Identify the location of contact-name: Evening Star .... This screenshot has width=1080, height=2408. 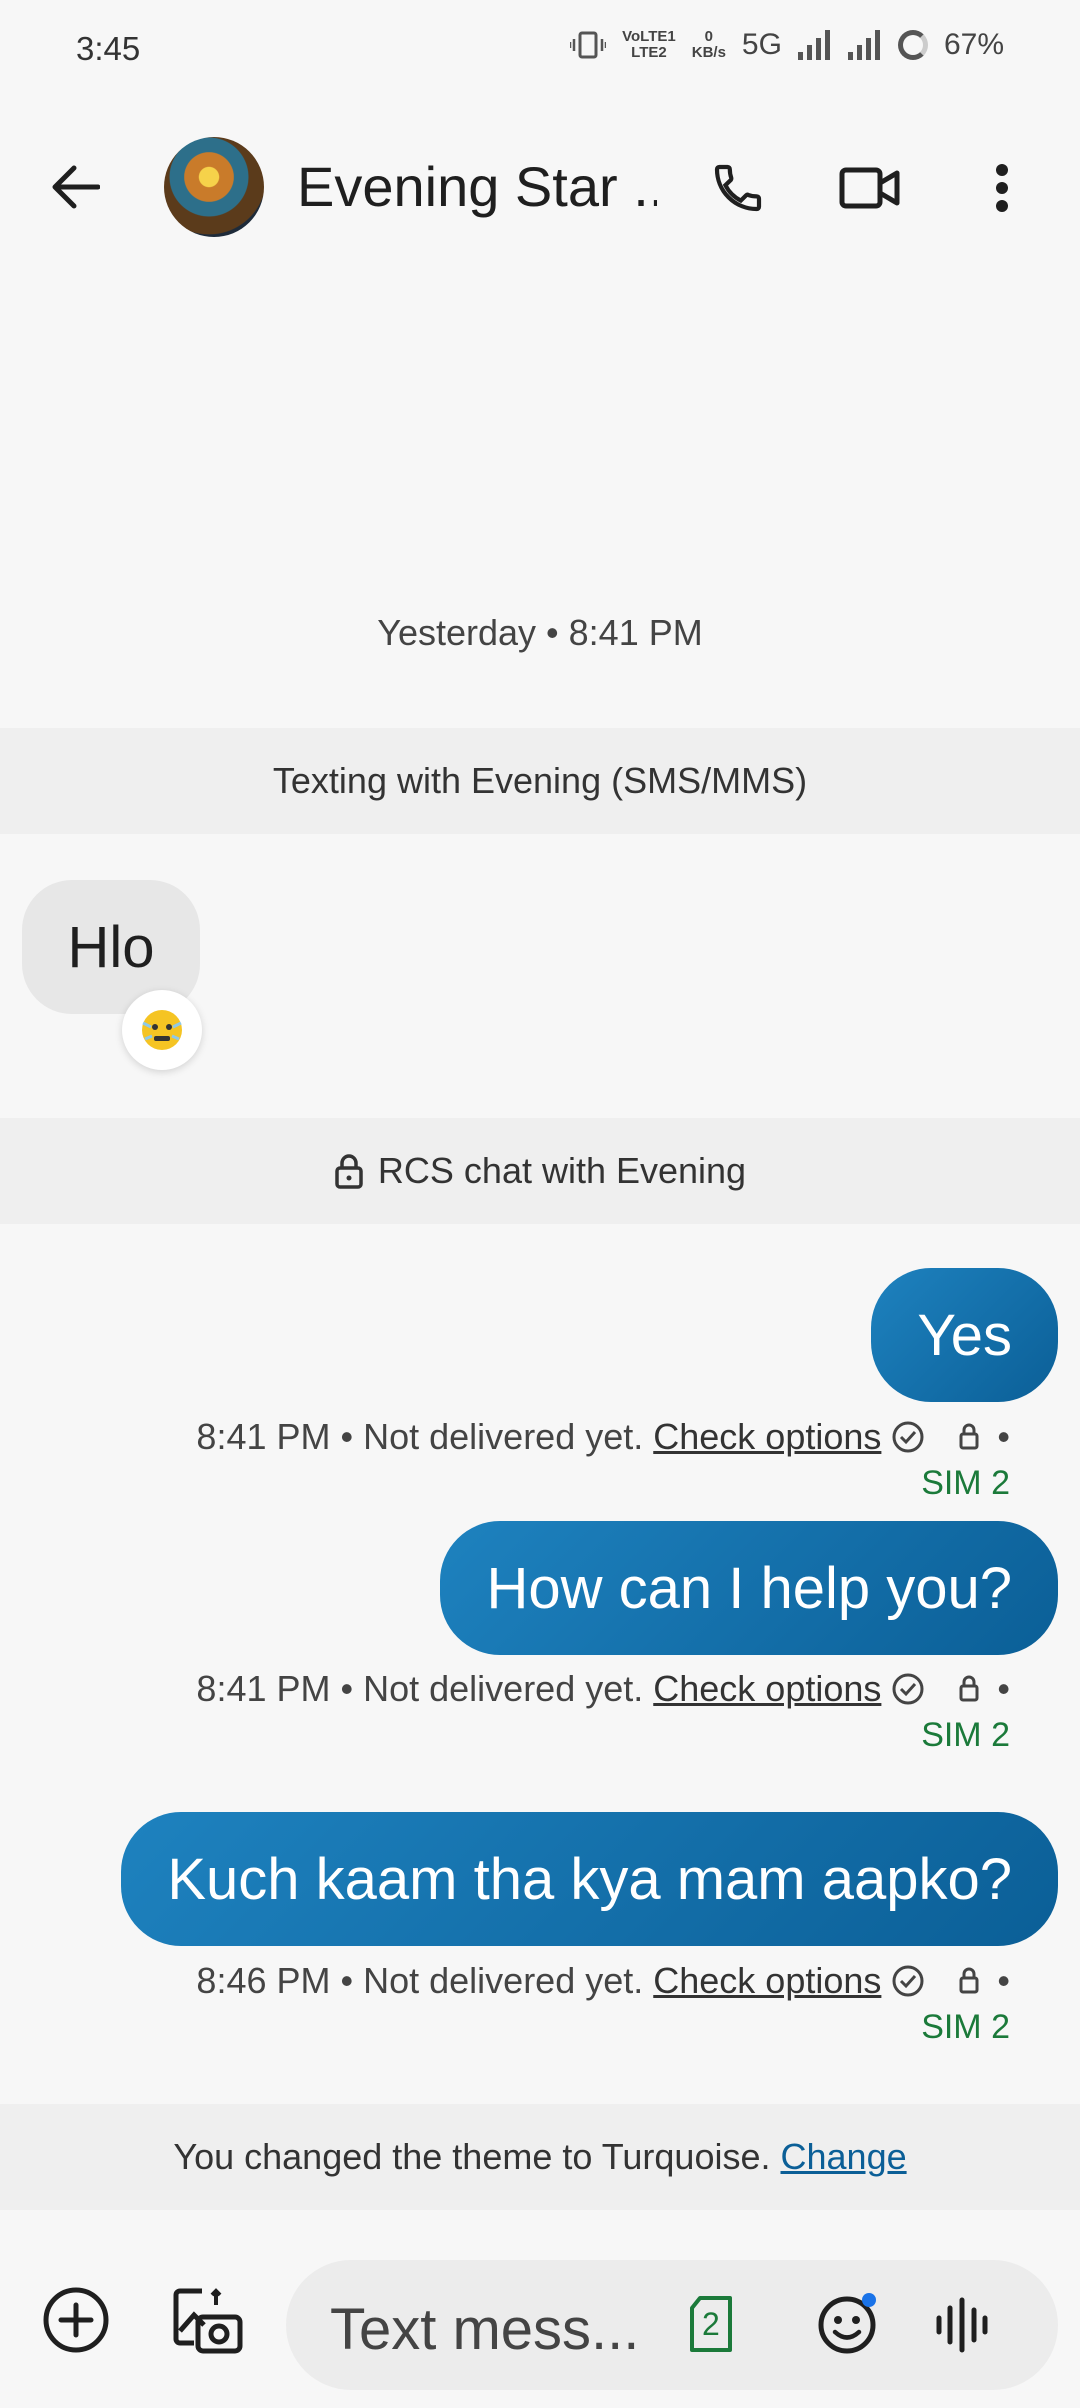
(477, 186).